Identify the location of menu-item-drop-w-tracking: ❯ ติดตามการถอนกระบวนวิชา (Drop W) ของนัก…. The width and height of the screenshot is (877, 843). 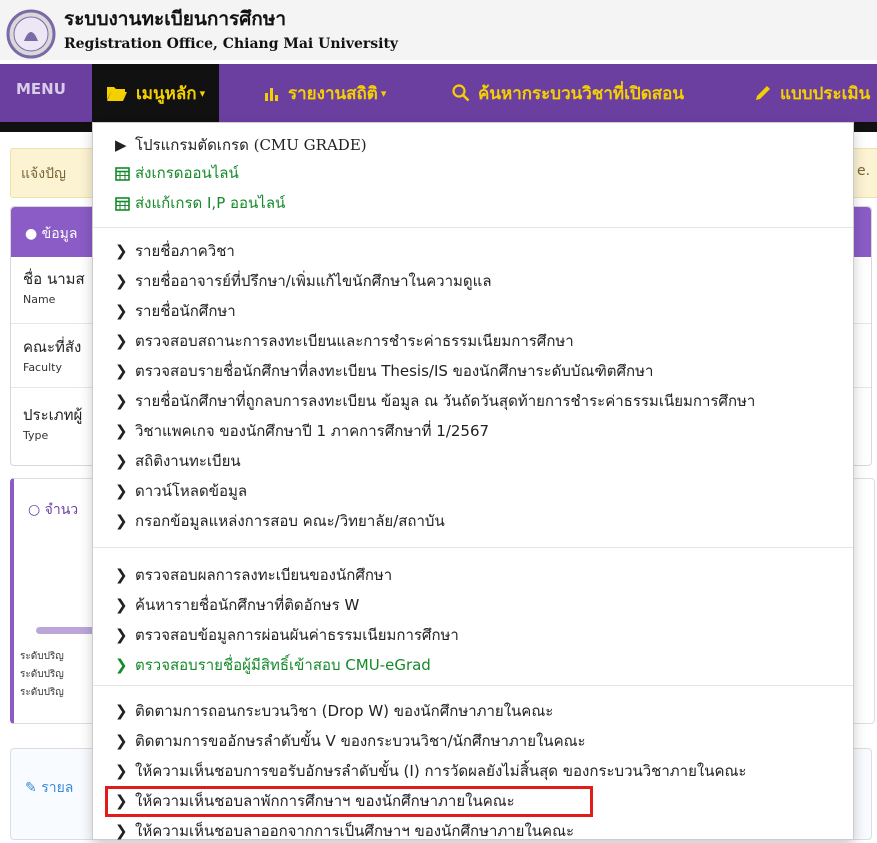
(334, 711).